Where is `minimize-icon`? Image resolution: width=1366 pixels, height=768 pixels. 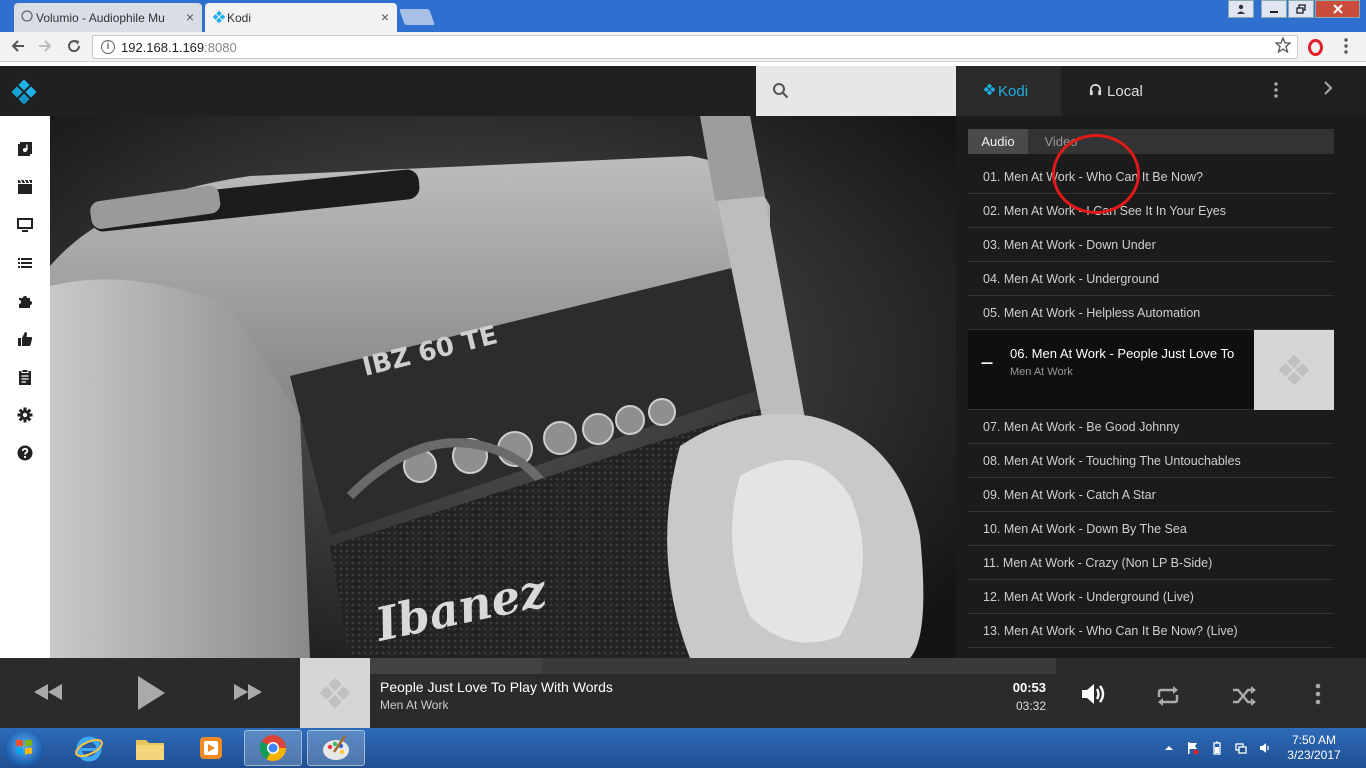
minimize-icon is located at coordinates (1274, 12).